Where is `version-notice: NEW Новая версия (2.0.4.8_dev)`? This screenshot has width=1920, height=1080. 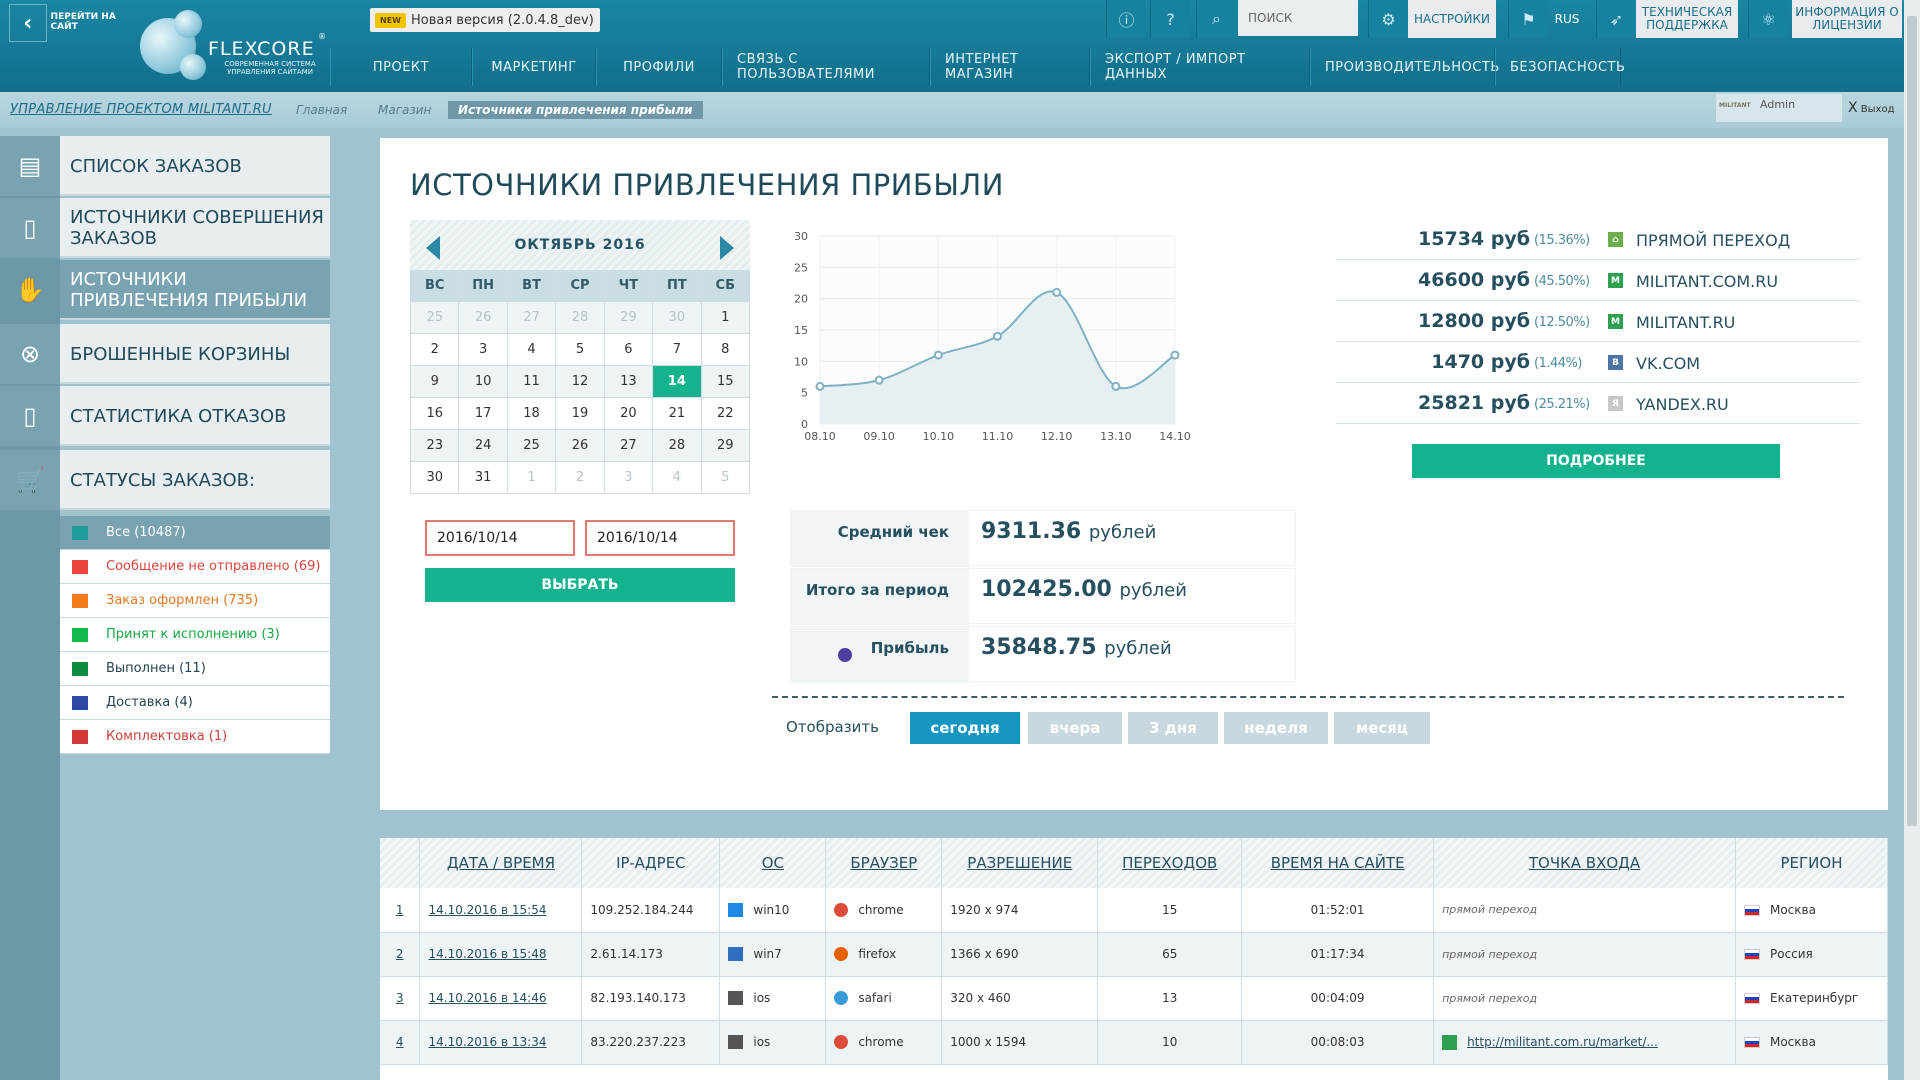 version-notice: NEW Новая версия (2.0.4.8_dev) is located at coordinates (485, 20).